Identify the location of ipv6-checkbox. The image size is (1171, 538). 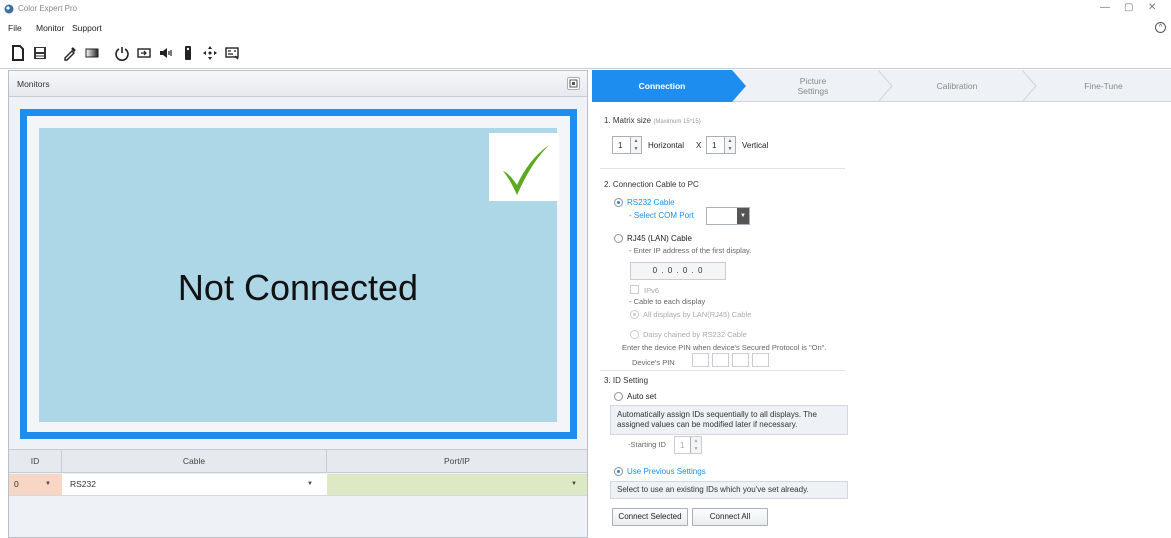
(634, 289).